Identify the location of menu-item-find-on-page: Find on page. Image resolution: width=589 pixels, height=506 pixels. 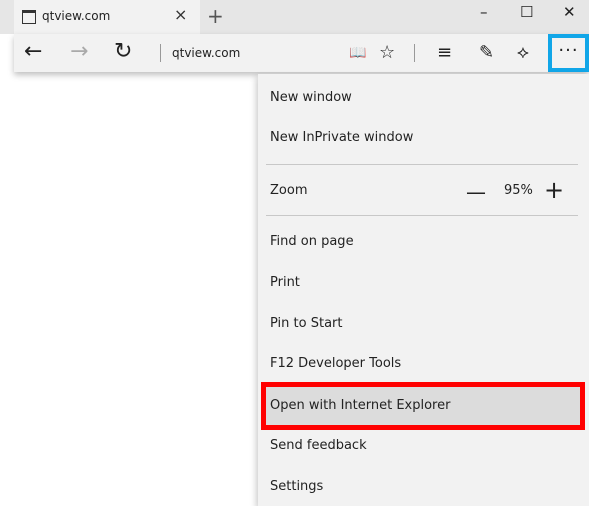
(312, 241).